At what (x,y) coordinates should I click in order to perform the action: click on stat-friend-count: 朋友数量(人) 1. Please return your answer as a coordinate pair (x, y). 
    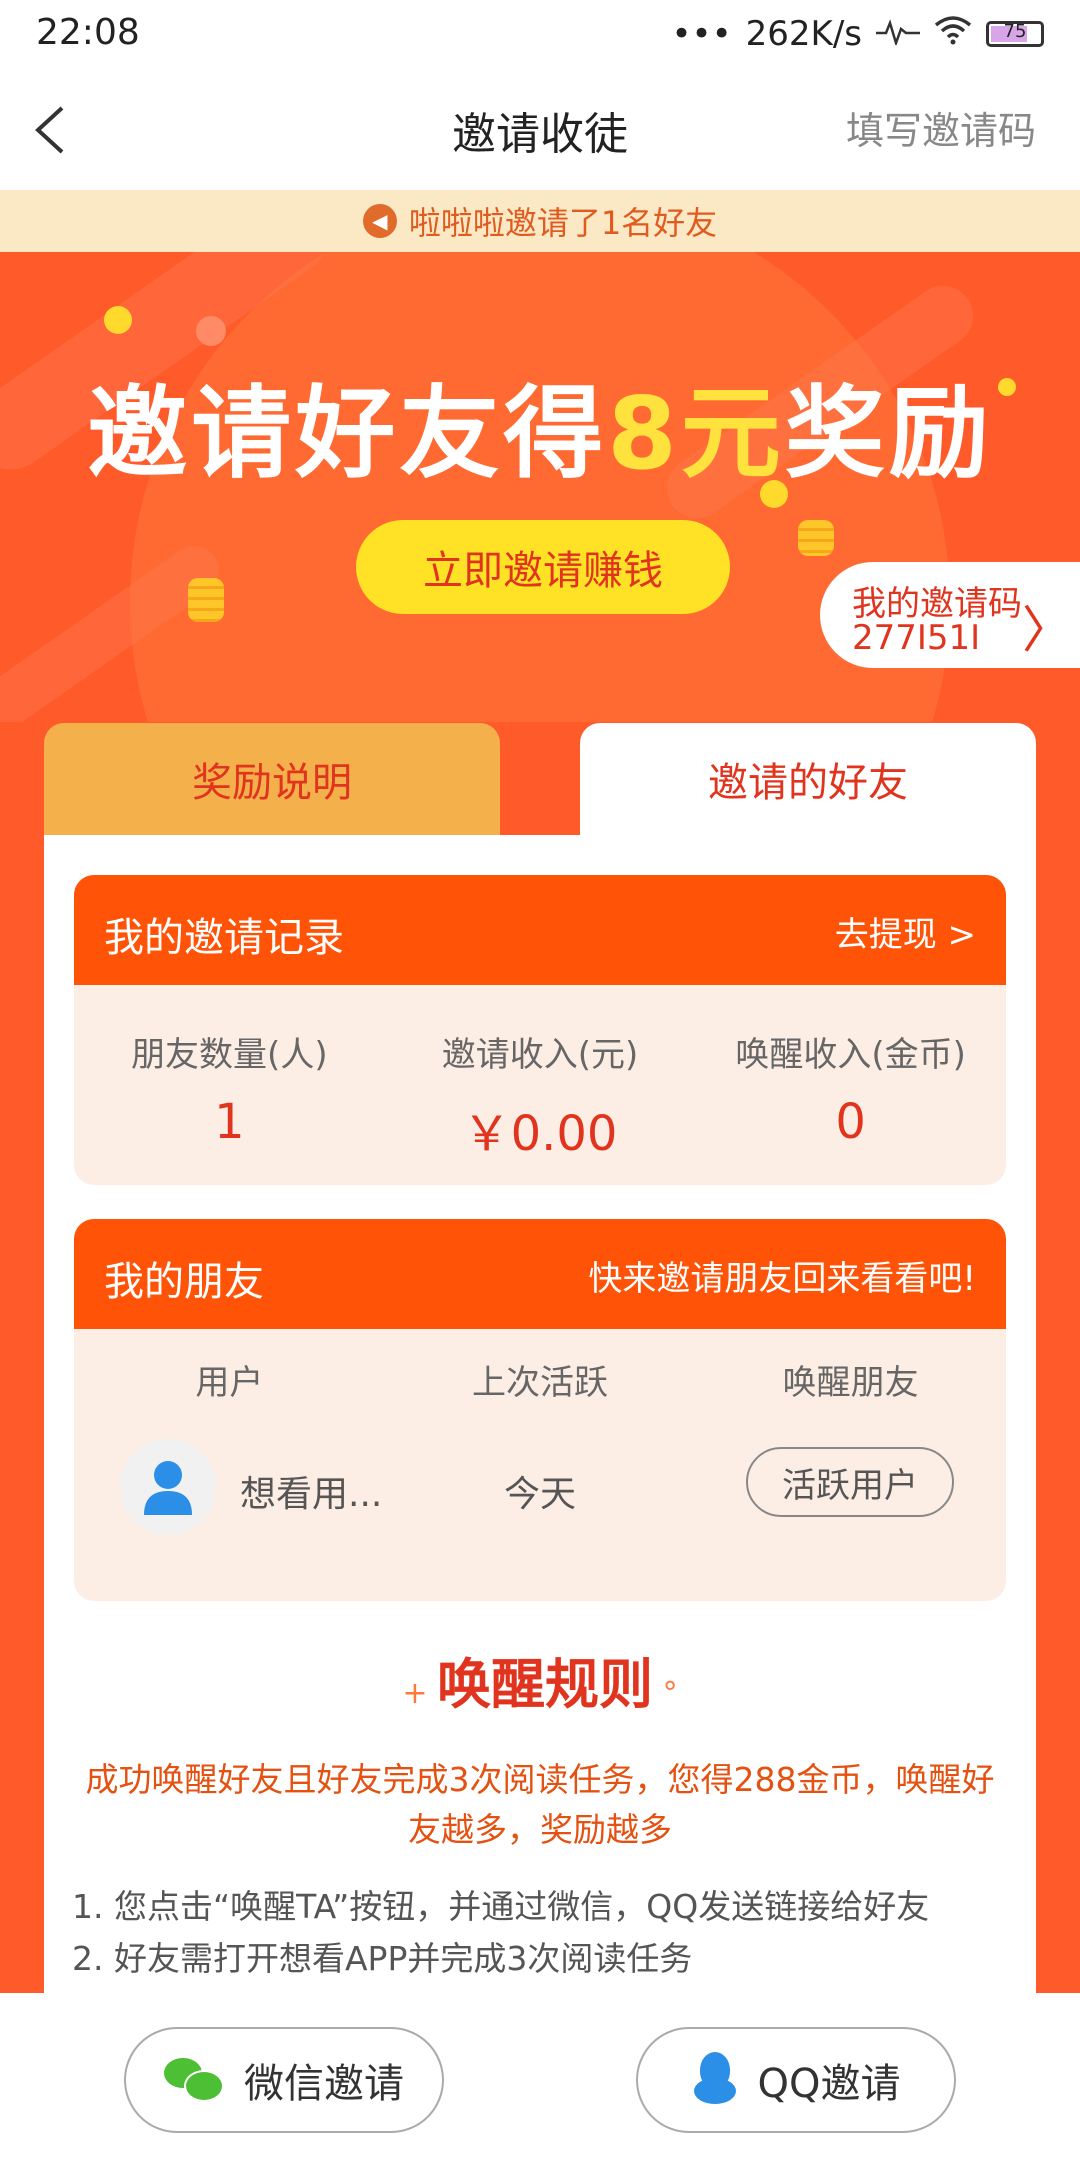
    Looking at the image, I should click on (229, 1085).